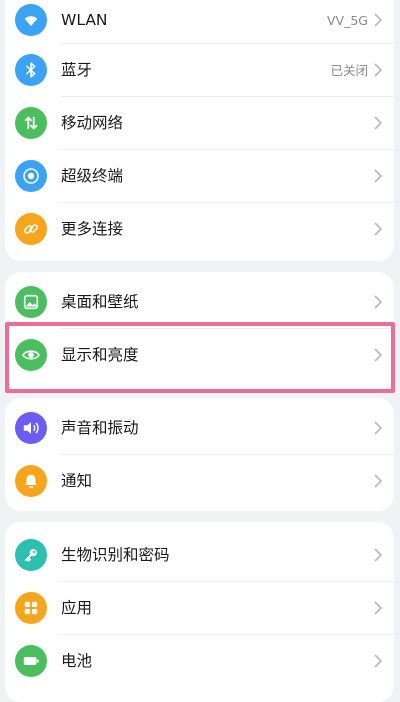 The width and height of the screenshot is (400, 702). I want to click on mobile-data-icon, so click(31, 123).